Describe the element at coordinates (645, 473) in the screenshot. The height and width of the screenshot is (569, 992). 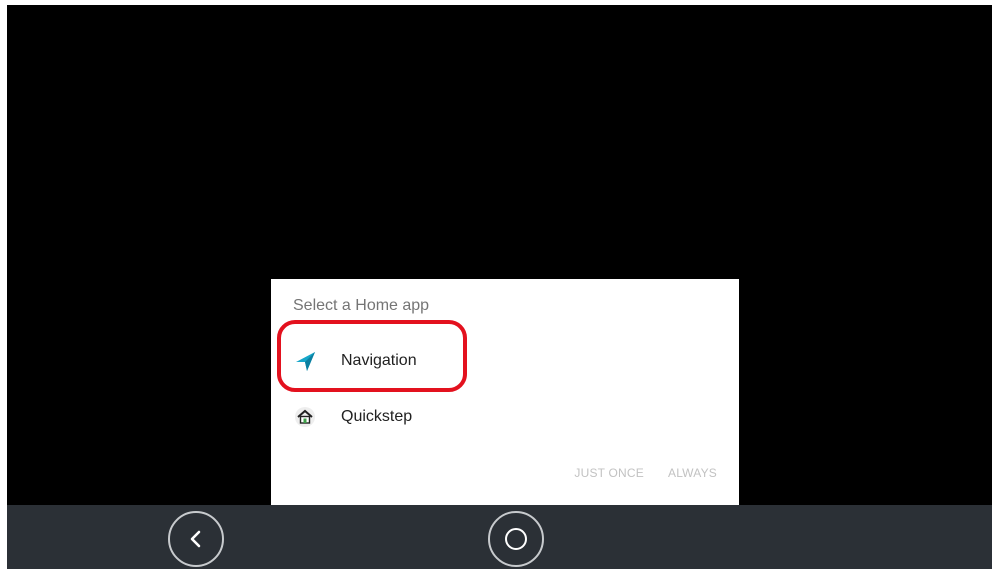
I see `dialog-actions: JUST ONCE ALWAYS` at that location.